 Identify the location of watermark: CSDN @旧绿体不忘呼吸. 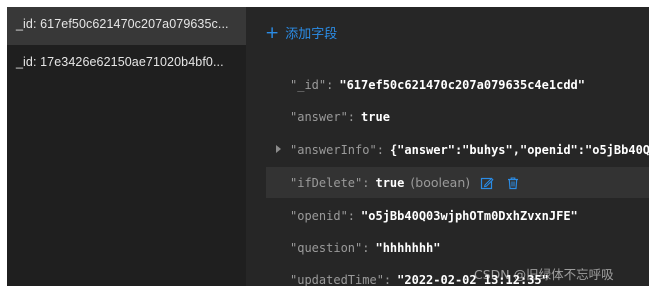
(544, 274).